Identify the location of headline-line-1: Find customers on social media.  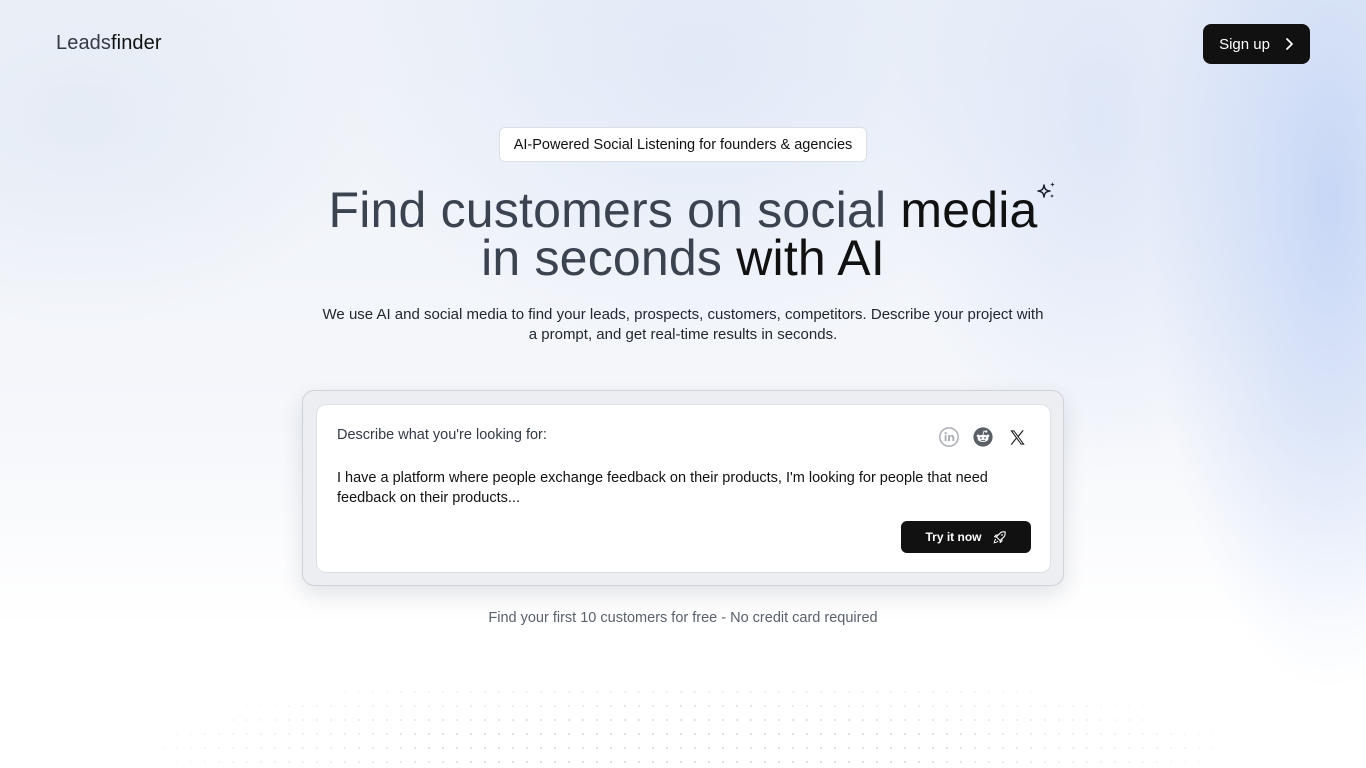
(683, 210).